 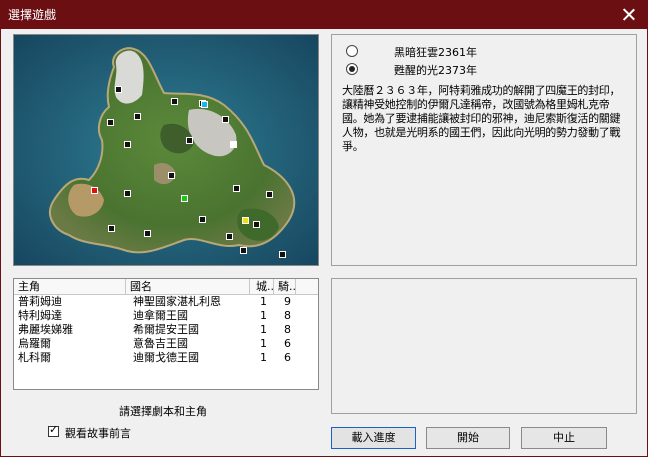 I want to click on nation-name-cell: 意魯吉王國, so click(x=160, y=343).